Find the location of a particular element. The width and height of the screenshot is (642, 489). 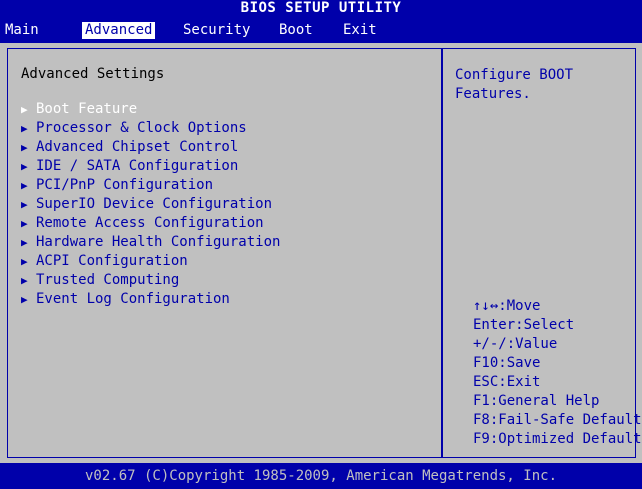

item-label: Trusted Computing is located at coordinates (108, 280).